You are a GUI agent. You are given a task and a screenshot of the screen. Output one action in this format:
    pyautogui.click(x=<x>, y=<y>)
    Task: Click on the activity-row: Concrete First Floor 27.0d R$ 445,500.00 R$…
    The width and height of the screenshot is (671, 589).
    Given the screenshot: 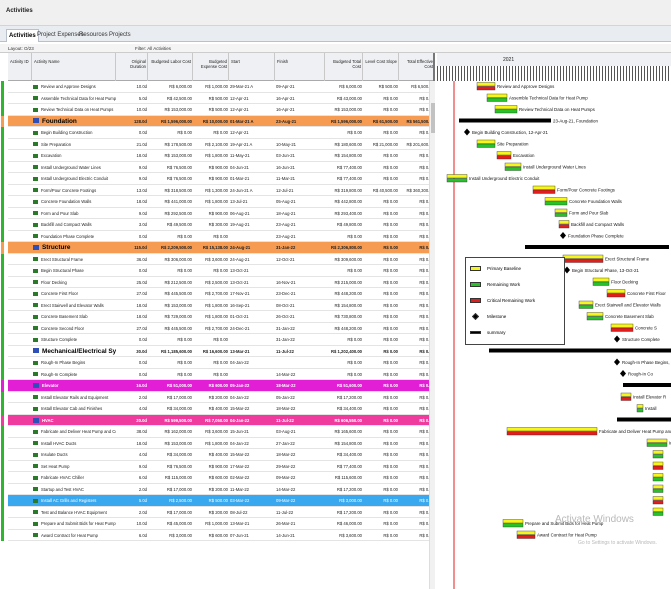 What is the action you would take?
    pyautogui.click(x=220, y=294)
    